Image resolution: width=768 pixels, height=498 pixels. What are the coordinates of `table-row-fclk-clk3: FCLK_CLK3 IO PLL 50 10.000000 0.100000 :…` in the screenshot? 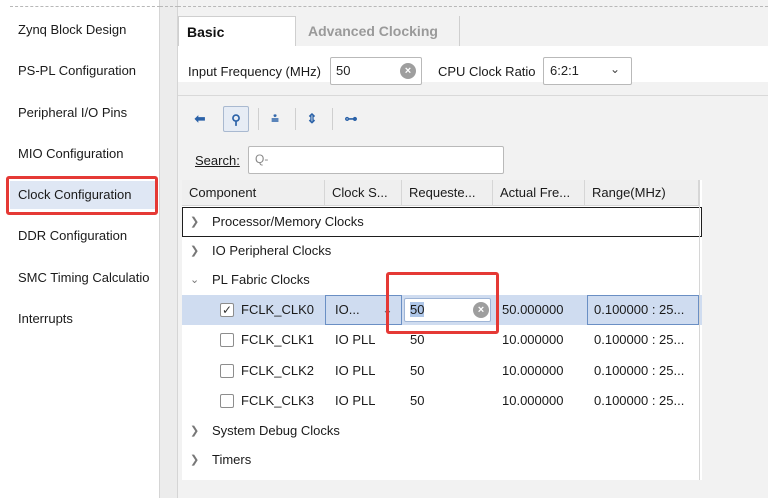 It's located at (442, 401).